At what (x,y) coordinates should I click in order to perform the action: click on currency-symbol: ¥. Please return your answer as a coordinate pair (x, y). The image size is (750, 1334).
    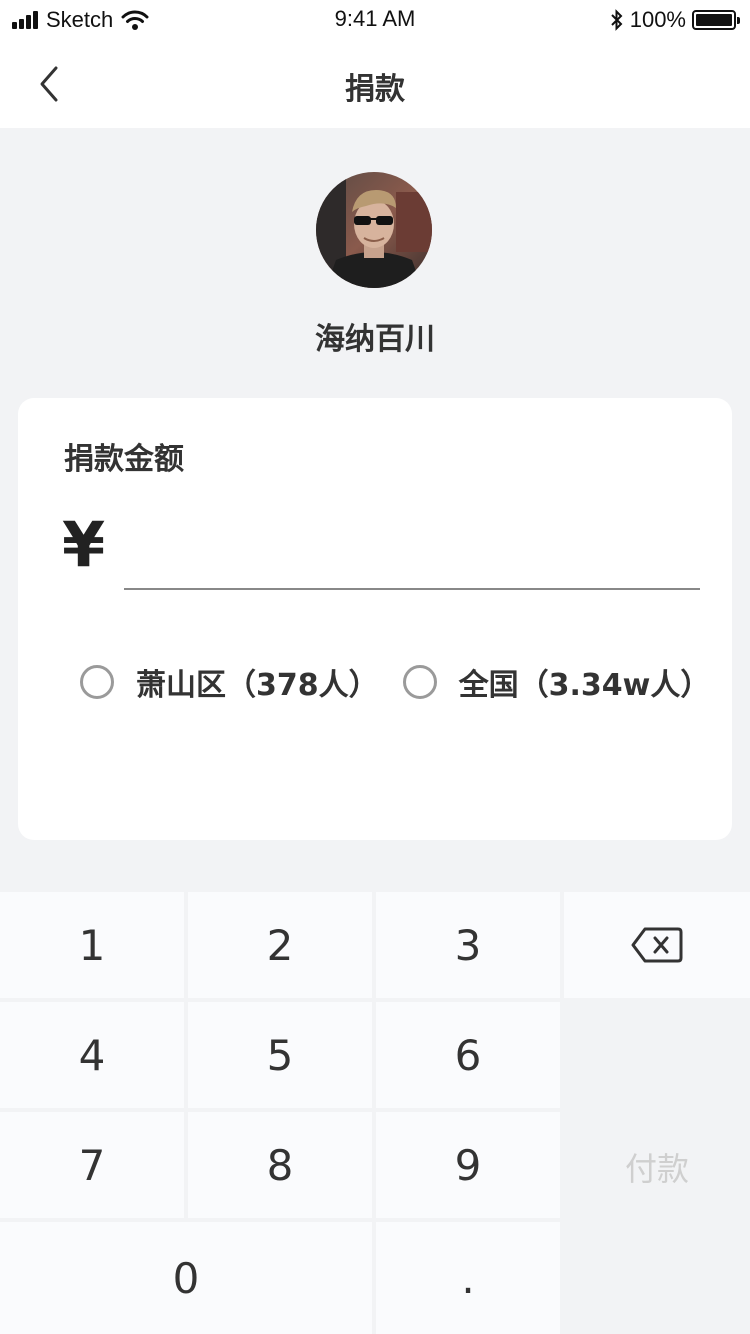
    Looking at the image, I should click on (84, 544).